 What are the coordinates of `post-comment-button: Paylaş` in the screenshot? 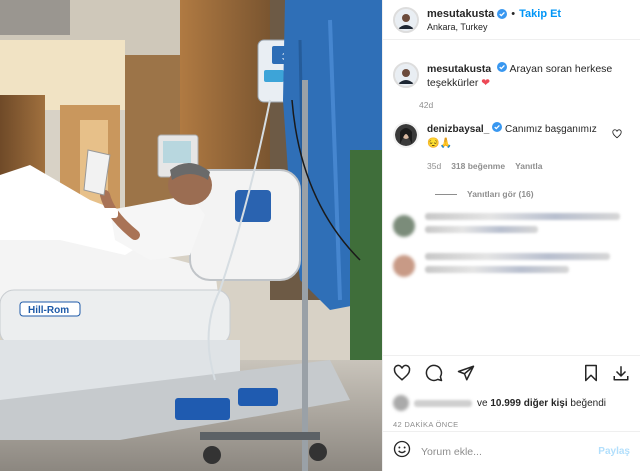 It's located at (614, 451).